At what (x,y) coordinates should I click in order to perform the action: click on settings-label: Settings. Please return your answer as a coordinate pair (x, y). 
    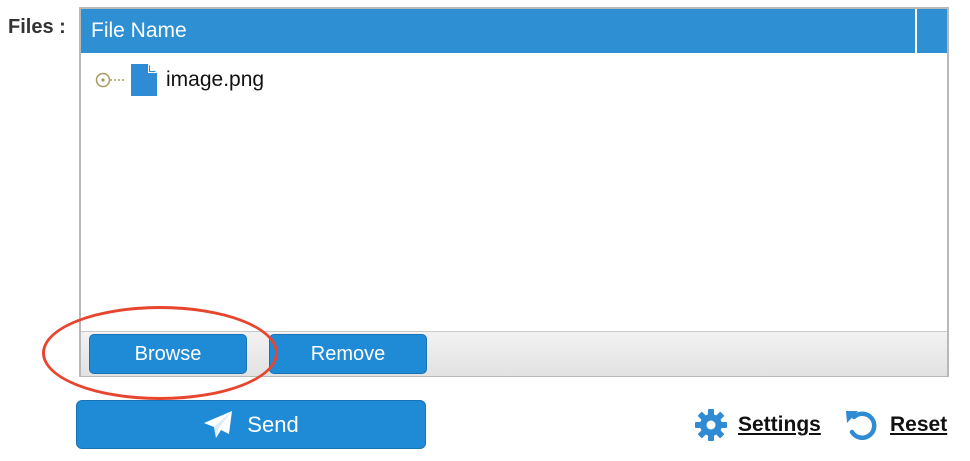
    Looking at the image, I should click on (779, 424).